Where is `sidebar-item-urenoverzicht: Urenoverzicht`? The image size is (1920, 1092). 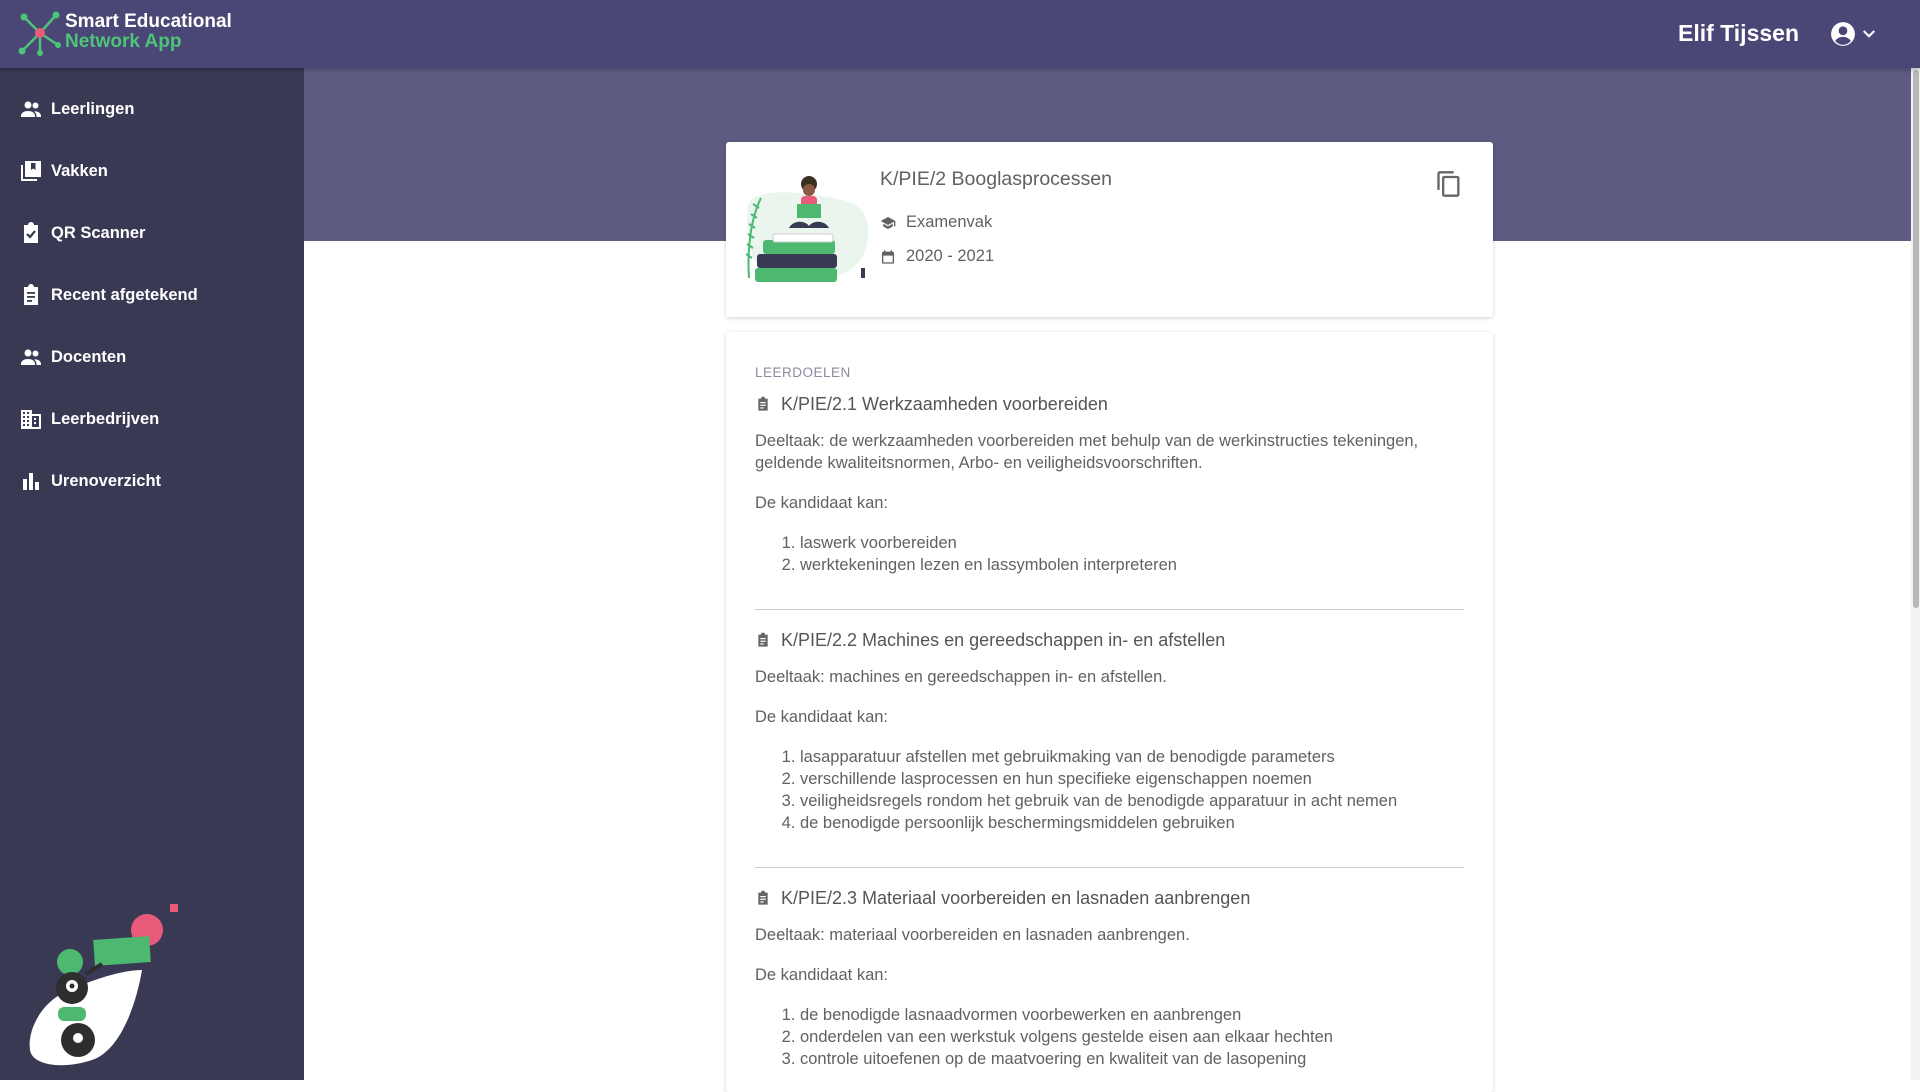 sidebar-item-urenoverzicht: Urenoverzicht is located at coordinates (152, 481).